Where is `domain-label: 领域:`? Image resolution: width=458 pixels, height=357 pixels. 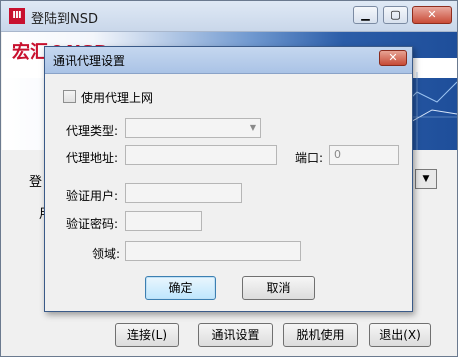 domain-label: 领域: is located at coordinates (106, 254).